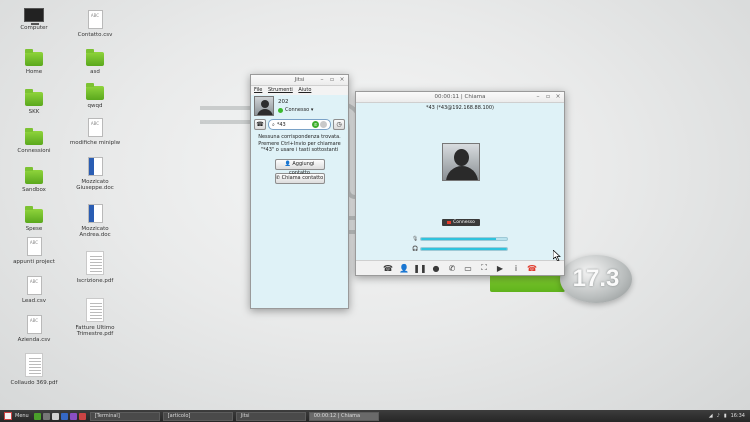 The height and width of the screenshot is (422, 750). What do you see at coordinates (64, 416) in the screenshot?
I see `browser-icon` at bounding box center [64, 416].